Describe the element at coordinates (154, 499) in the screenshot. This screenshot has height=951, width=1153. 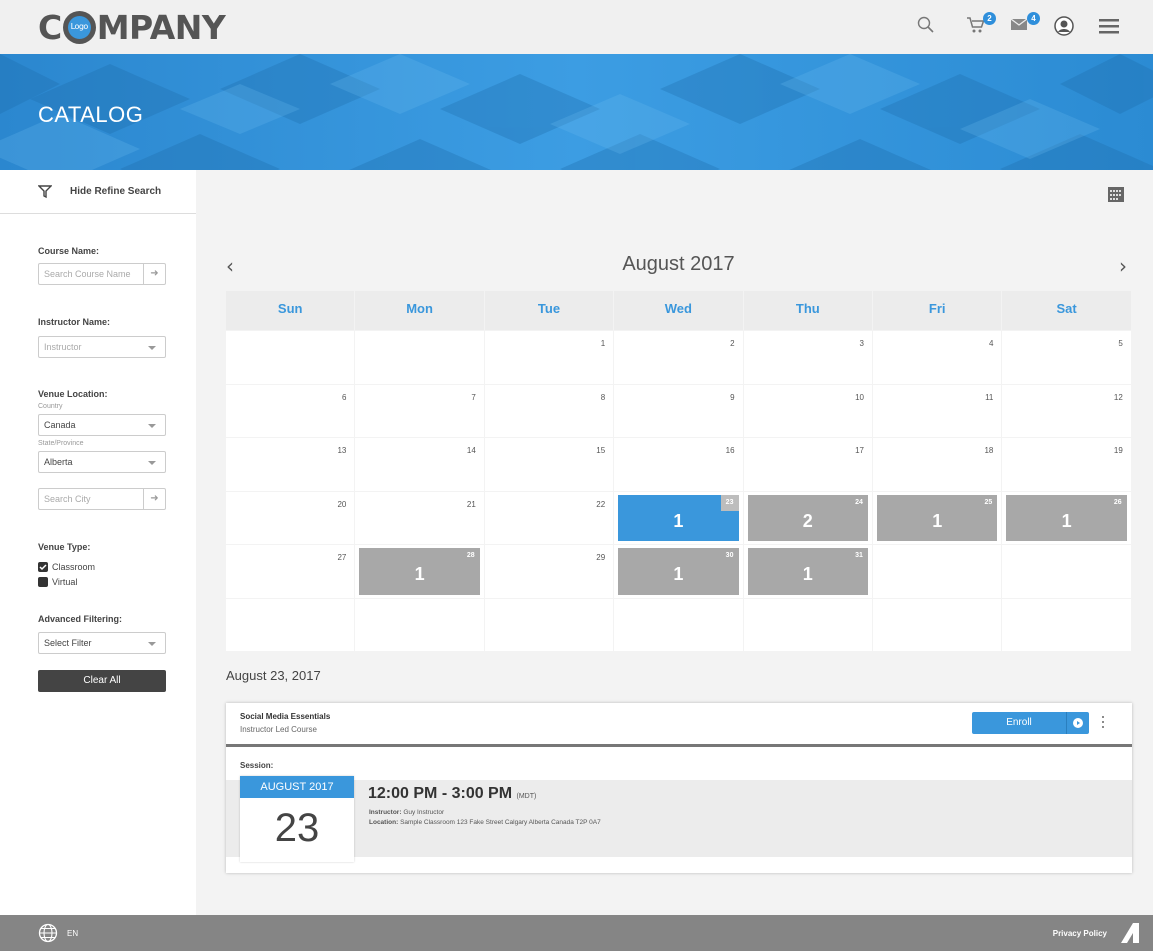
I see `city-search-arrow-icon: ➜` at that location.